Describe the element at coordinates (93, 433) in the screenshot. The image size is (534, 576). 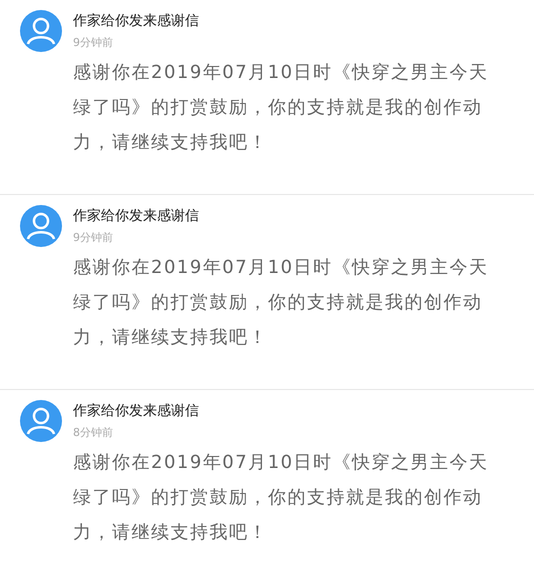
I see `message-time: 8分钟前` at that location.